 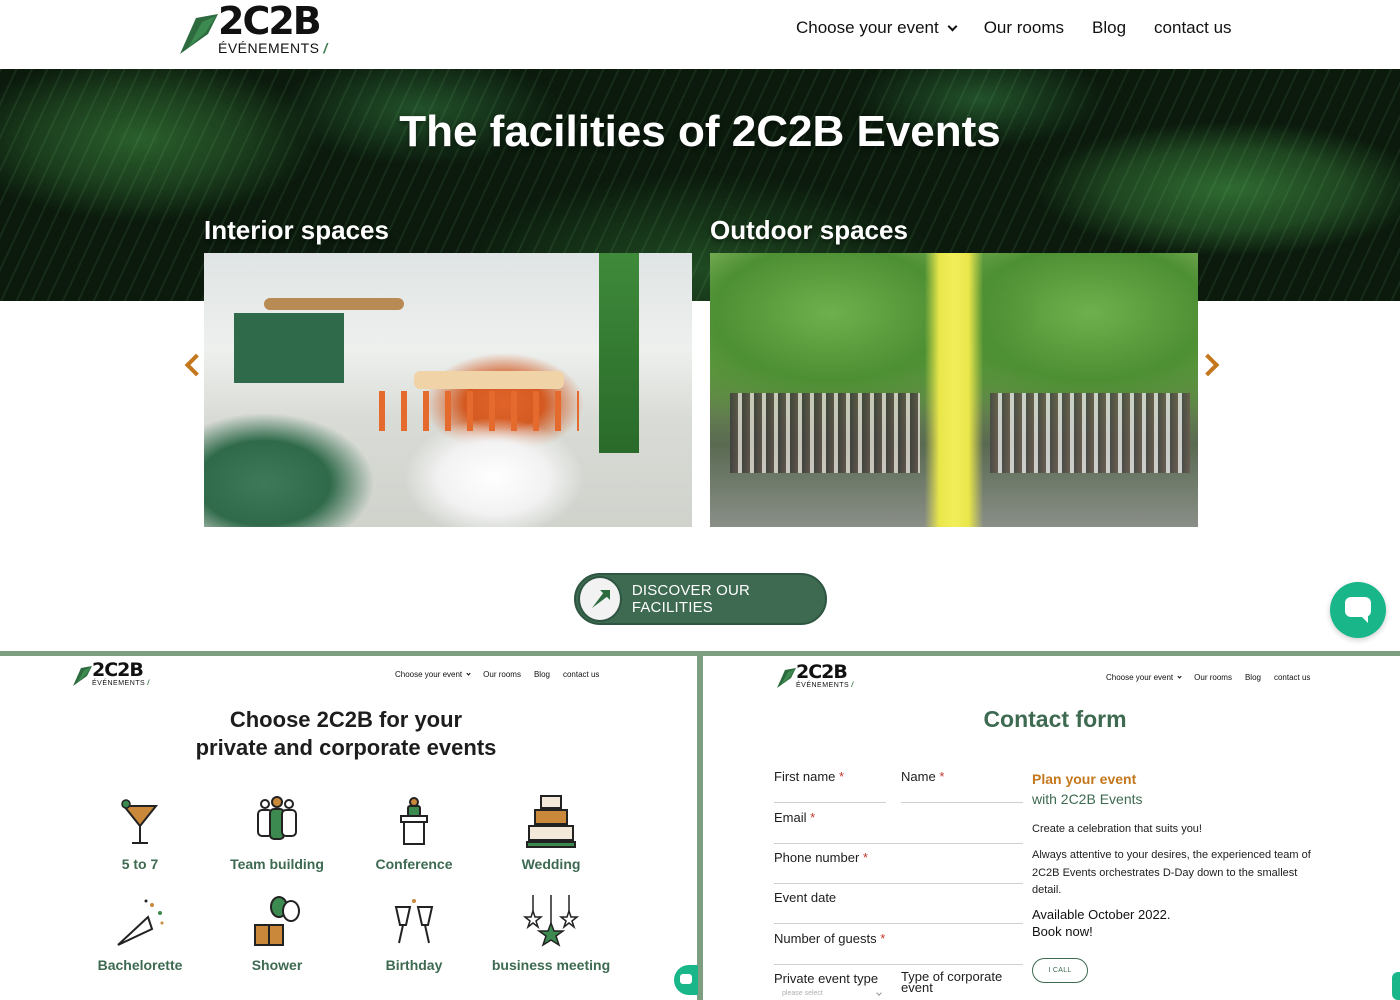 What do you see at coordinates (898, 964) in the screenshot?
I see `guests-field` at bounding box center [898, 964].